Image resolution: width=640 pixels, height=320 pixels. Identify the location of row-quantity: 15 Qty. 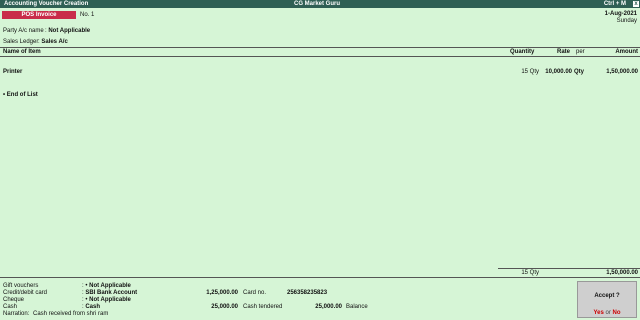
(530, 72).